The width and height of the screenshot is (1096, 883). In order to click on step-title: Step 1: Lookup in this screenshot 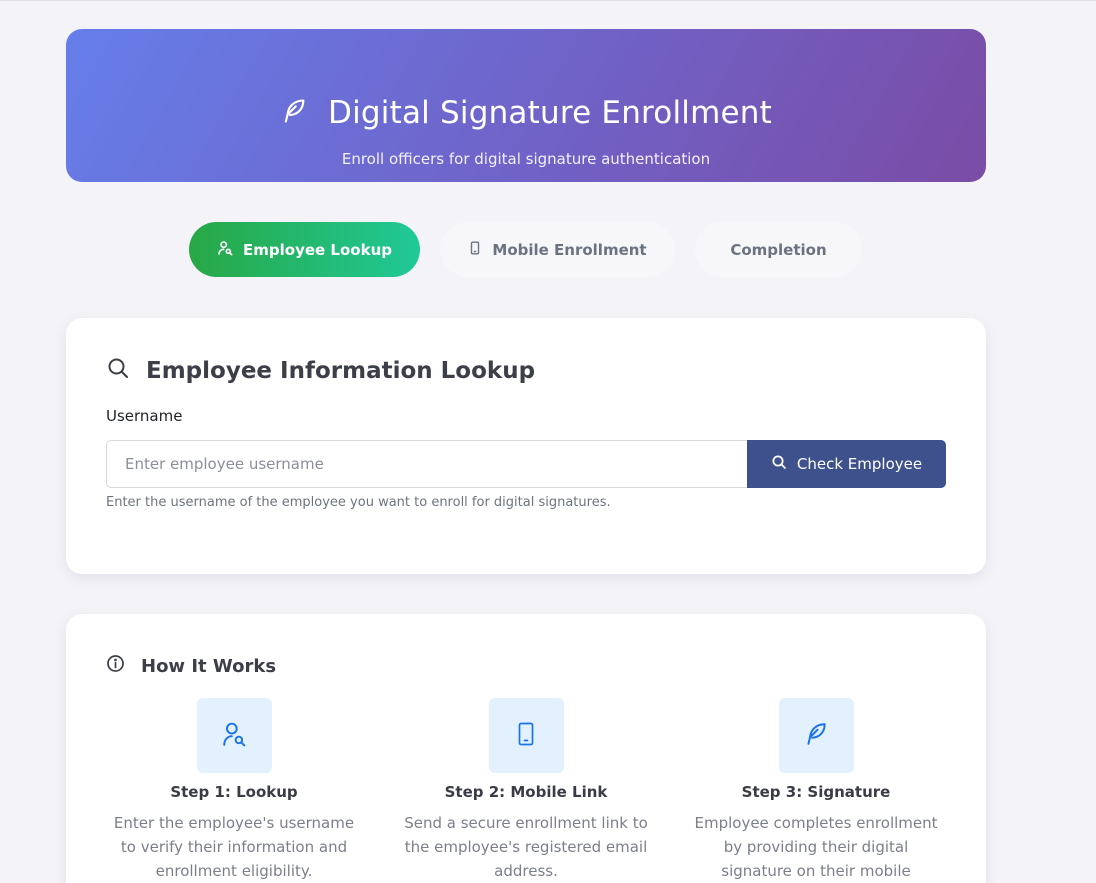, I will do `click(234, 792)`.